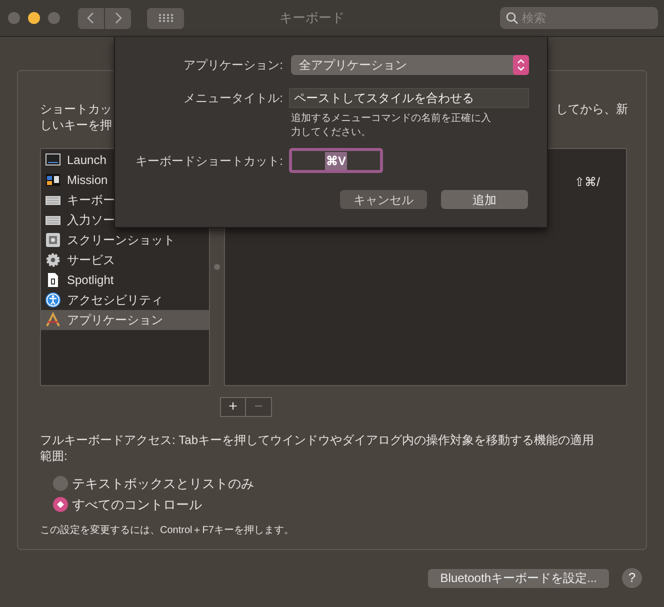 Image resolution: width=664 pixels, height=607 pixels. I want to click on menu-title-label: メニュータイトル:, so click(232, 98).